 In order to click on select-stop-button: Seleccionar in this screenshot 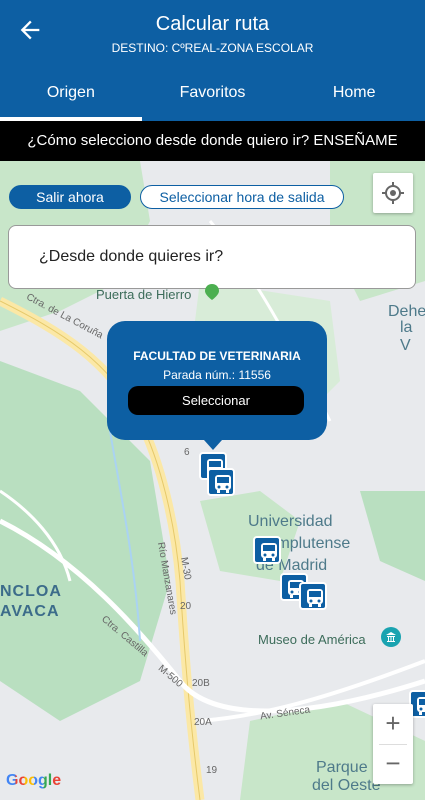, I will do `click(216, 400)`.